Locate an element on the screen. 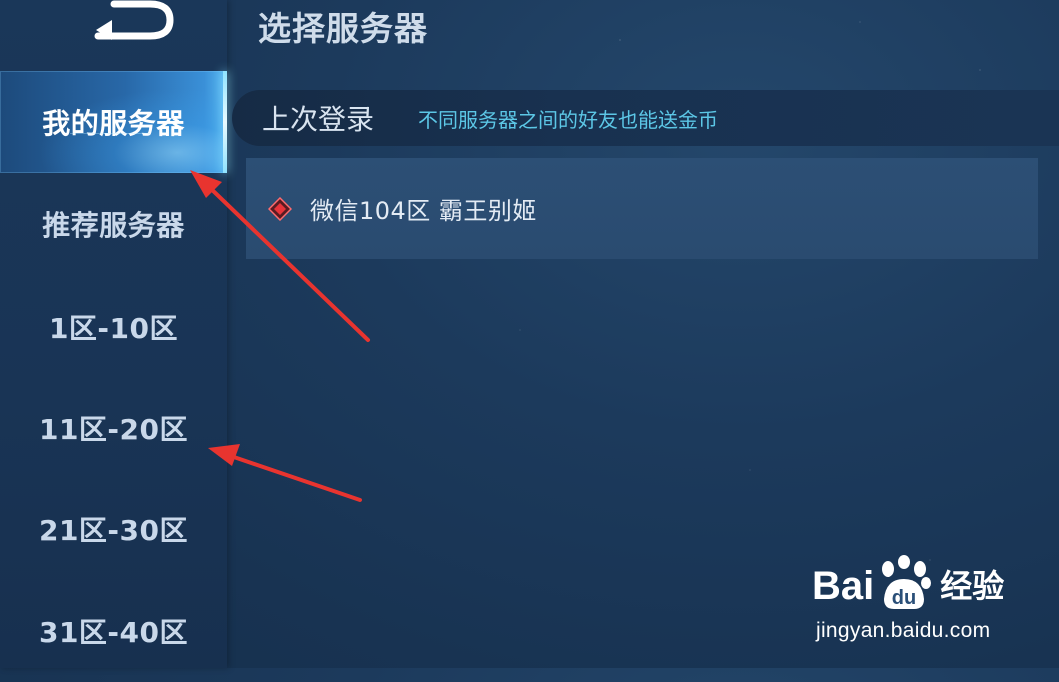  annotation-arrow-icon is located at coordinates (285, 473).